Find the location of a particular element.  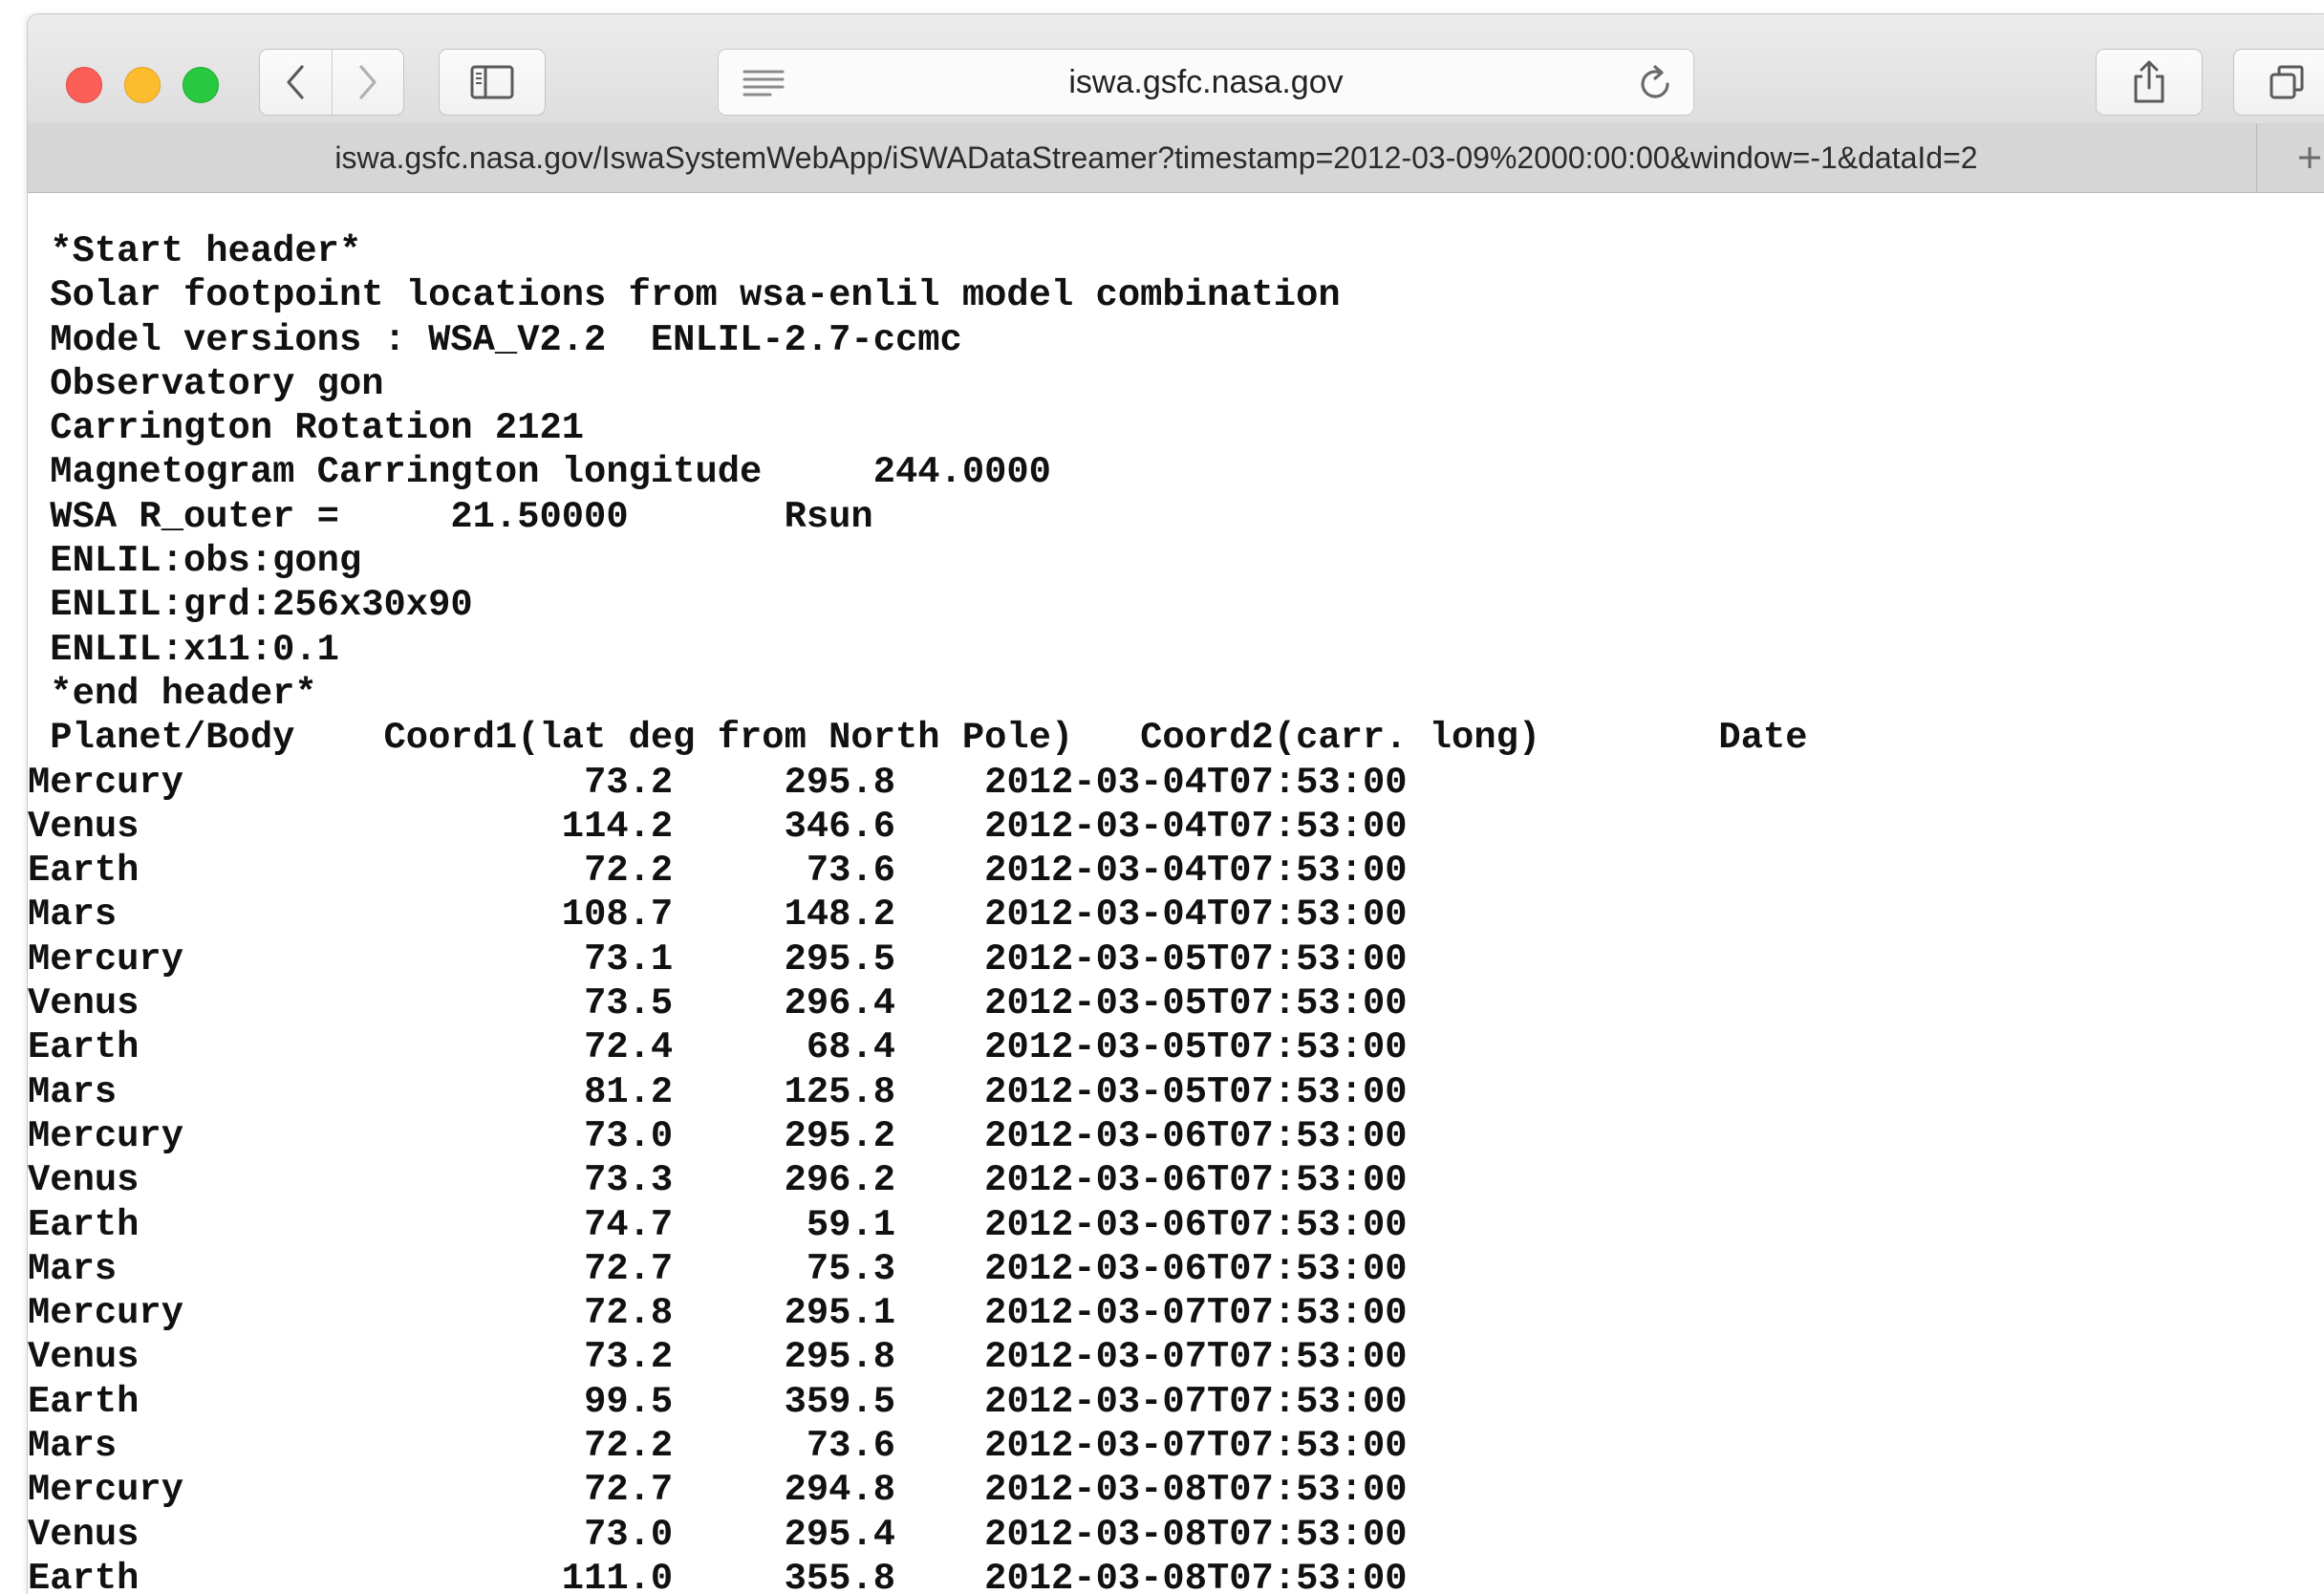

table-row: Earth 74.7 59.1 2012-03-06T07:53:00 is located at coordinates (918, 1225).